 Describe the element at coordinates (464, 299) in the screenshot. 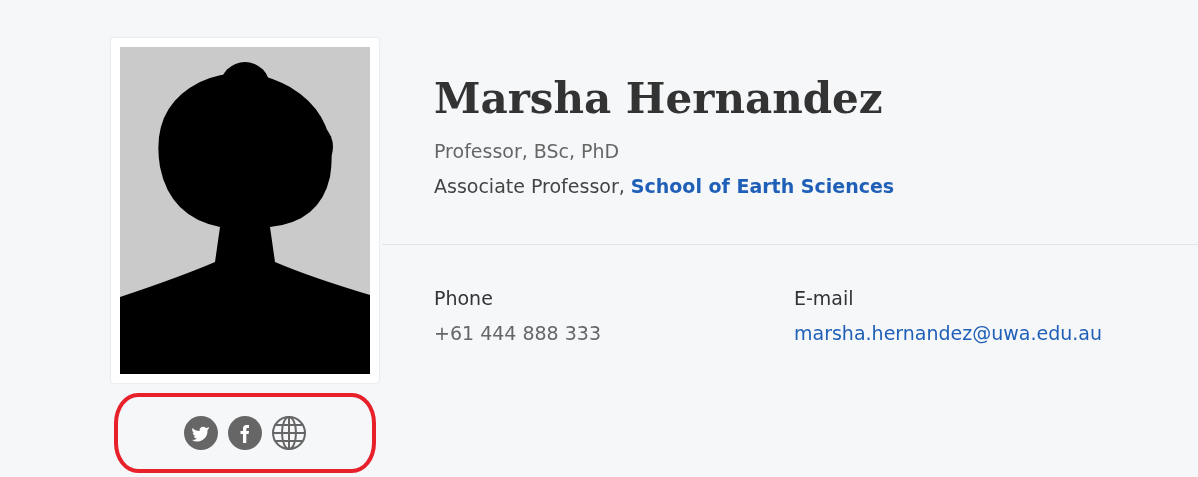

I see `contact-label: Phone` at that location.